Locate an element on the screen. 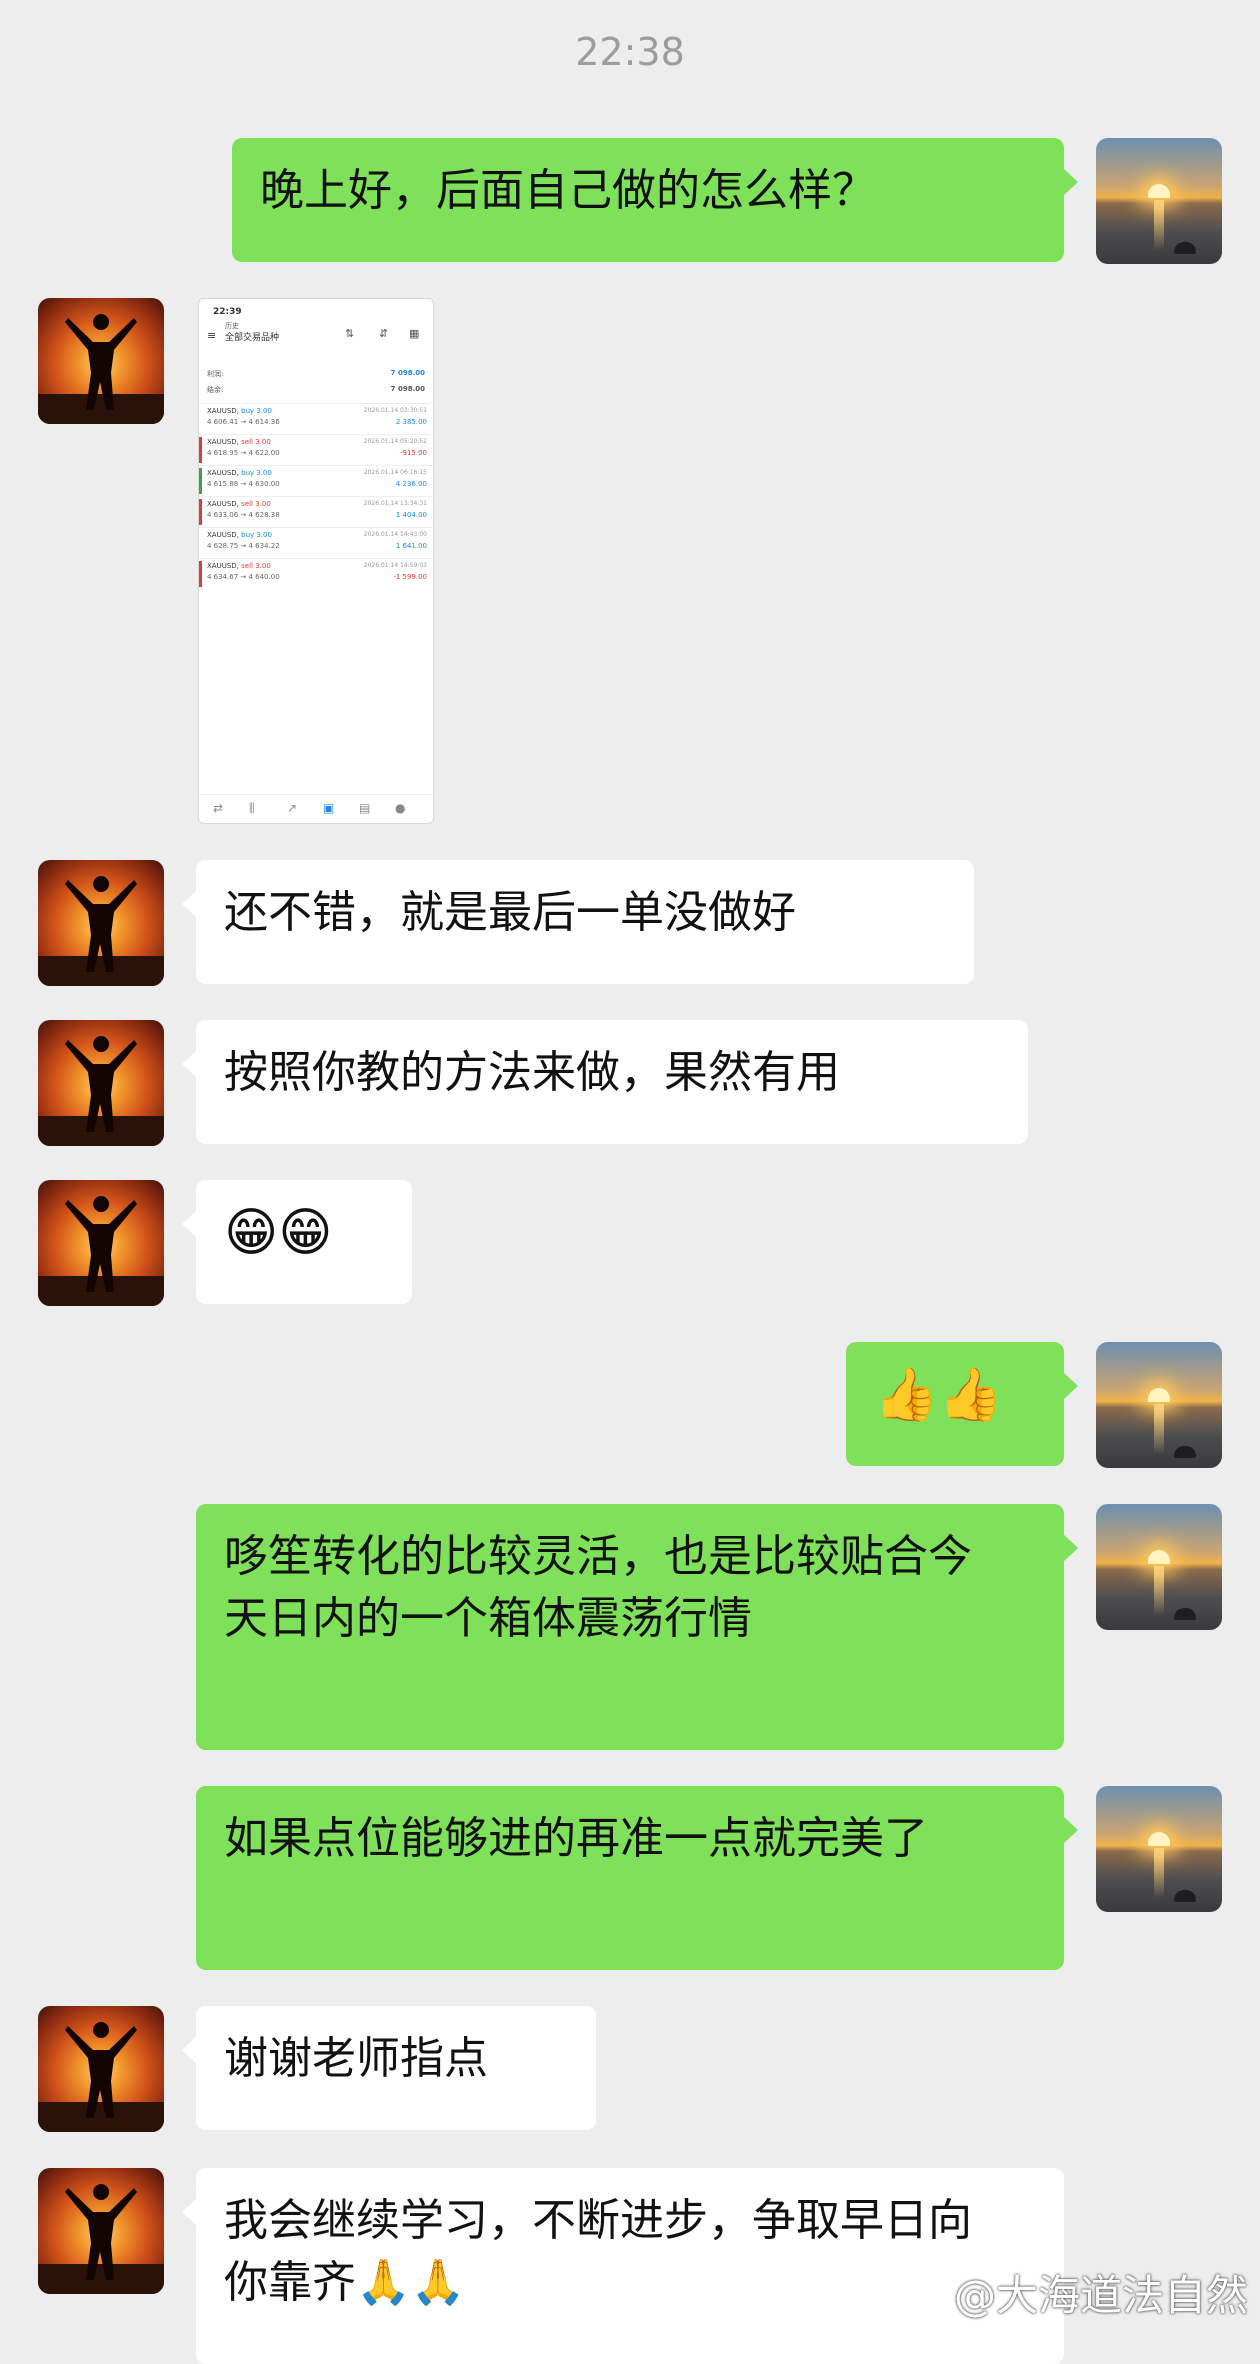 This screenshot has width=1260, height=2364. trade-datetime: 2026.01.14 13:34:31 is located at coordinates (395, 503).